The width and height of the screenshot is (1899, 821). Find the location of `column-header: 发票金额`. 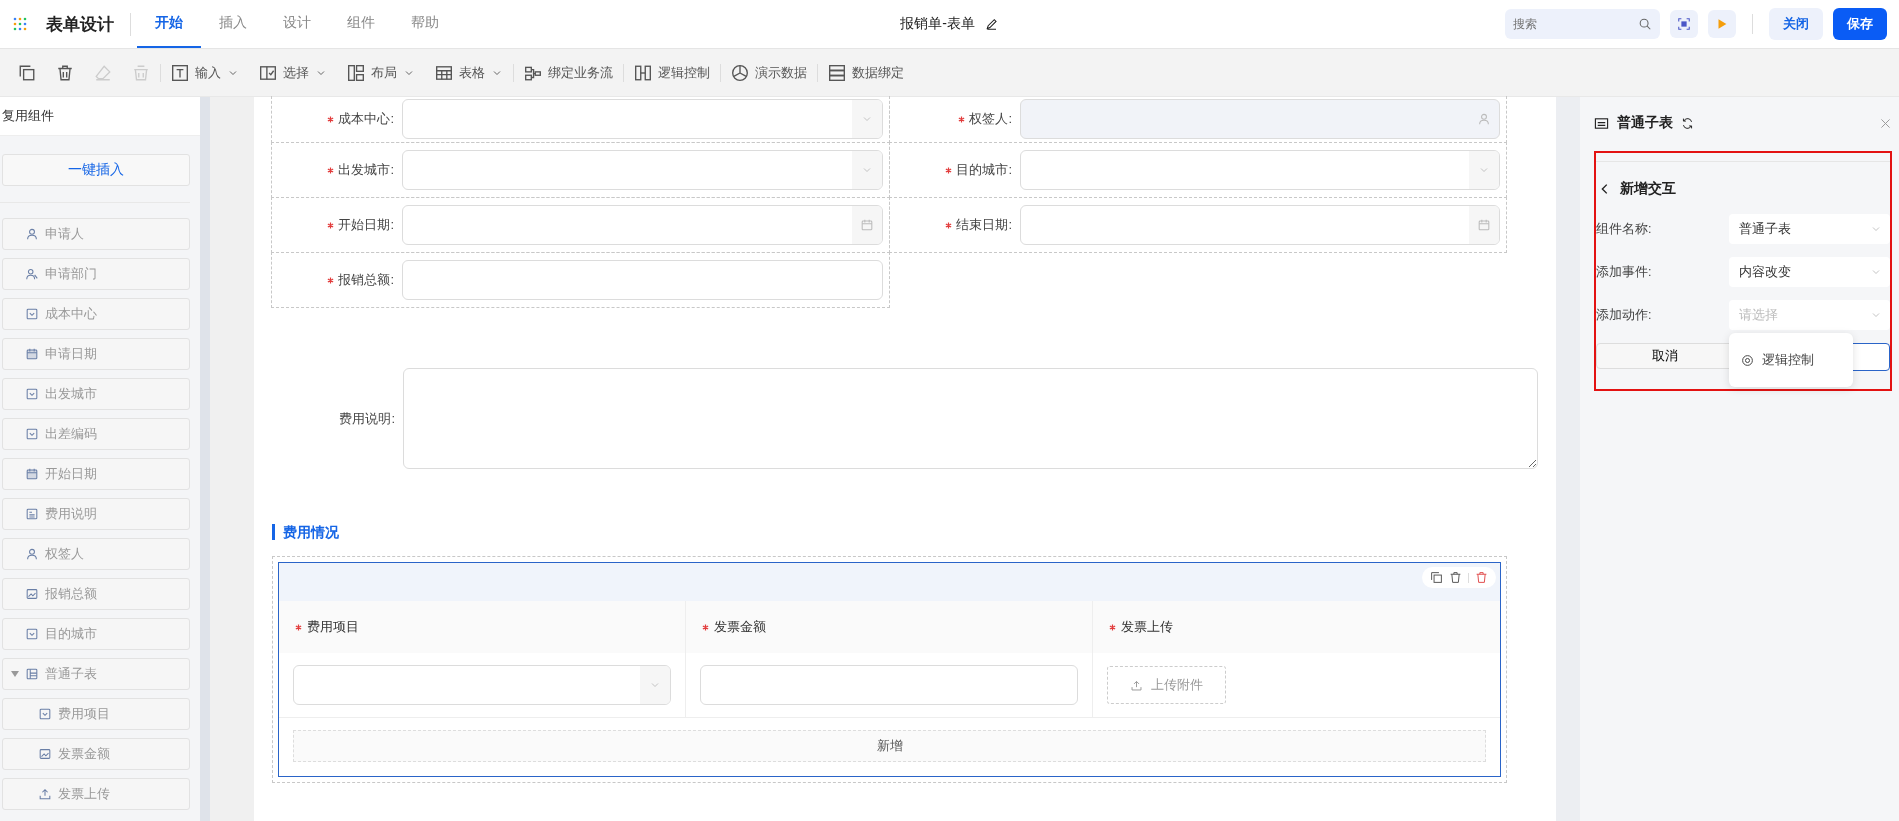

column-header: 发票金额 is located at coordinates (740, 627).